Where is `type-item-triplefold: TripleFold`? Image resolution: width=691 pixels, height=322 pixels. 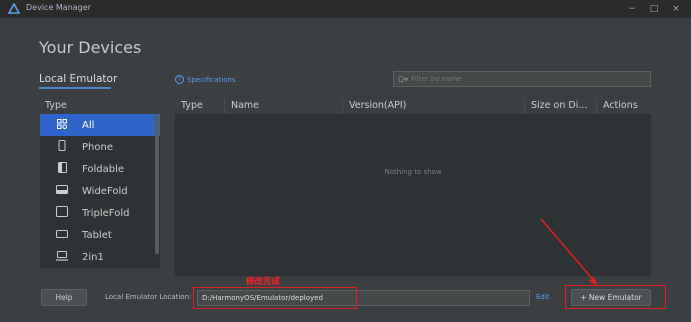 type-item-triplefold: TripleFold is located at coordinates (100, 213).